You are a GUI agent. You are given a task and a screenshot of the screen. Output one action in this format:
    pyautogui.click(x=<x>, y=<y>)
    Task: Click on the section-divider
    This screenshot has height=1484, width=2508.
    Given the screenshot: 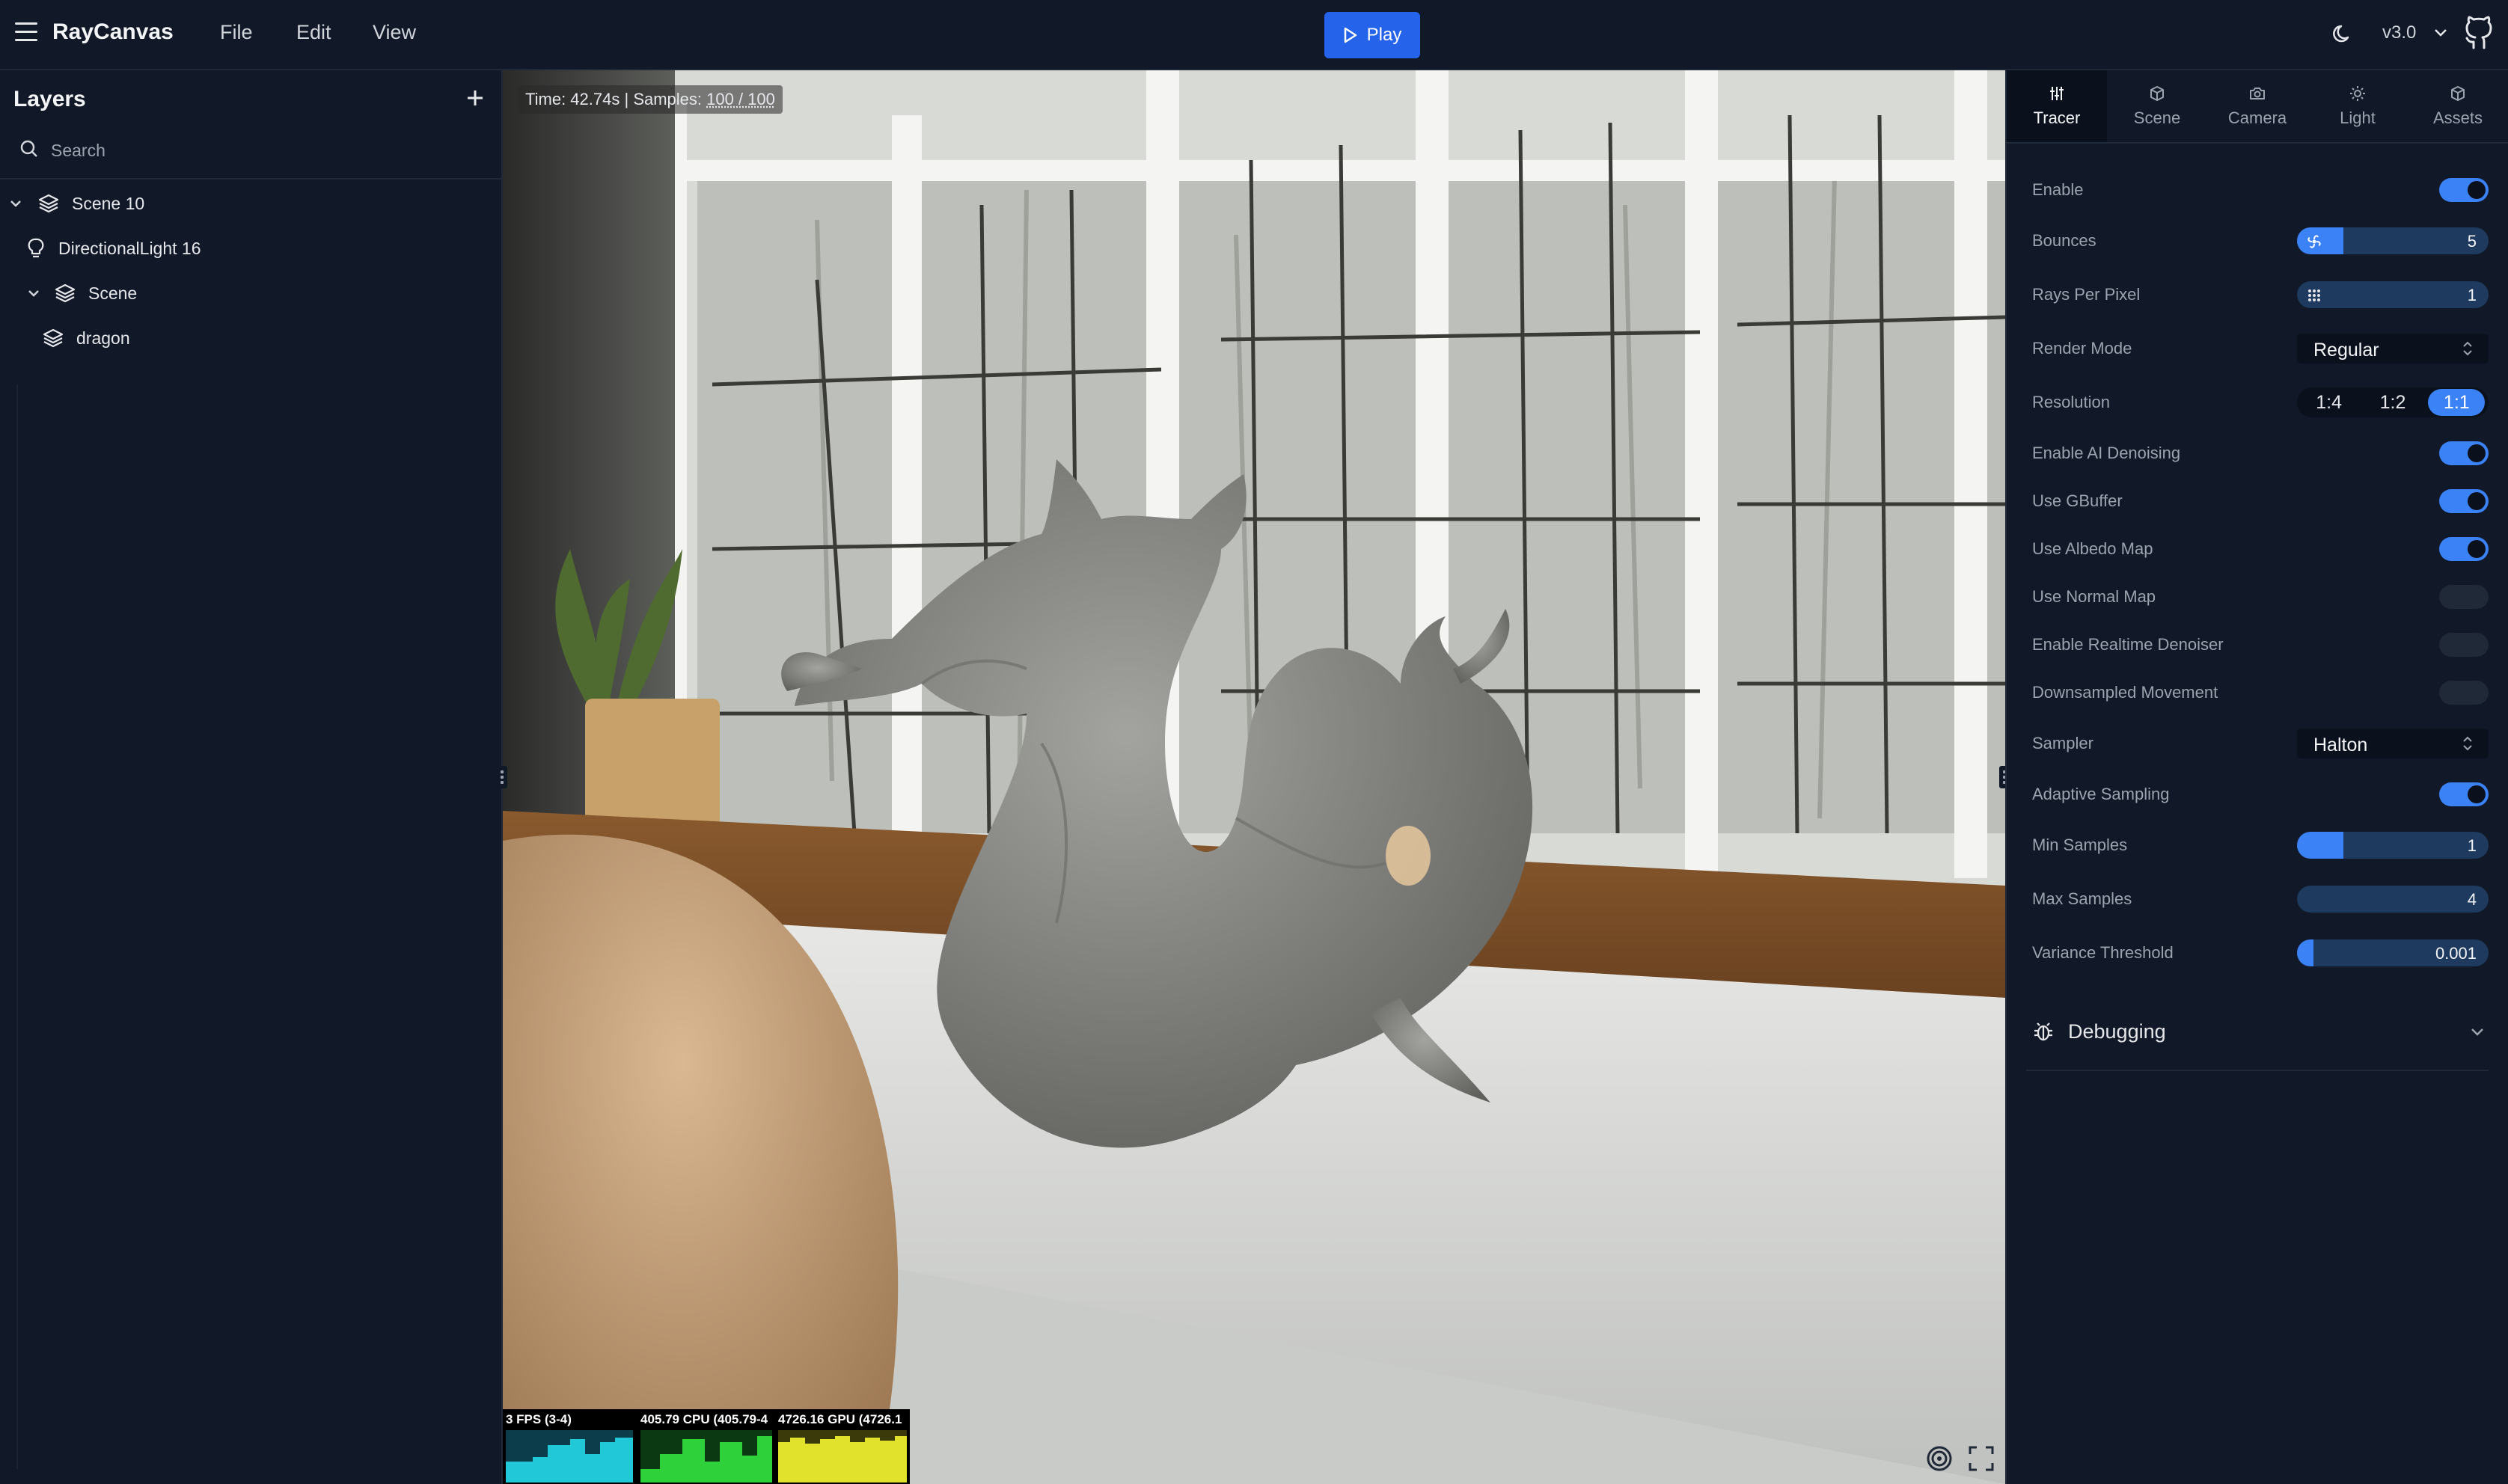 What is the action you would take?
    pyautogui.click(x=2258, y=1070)
    